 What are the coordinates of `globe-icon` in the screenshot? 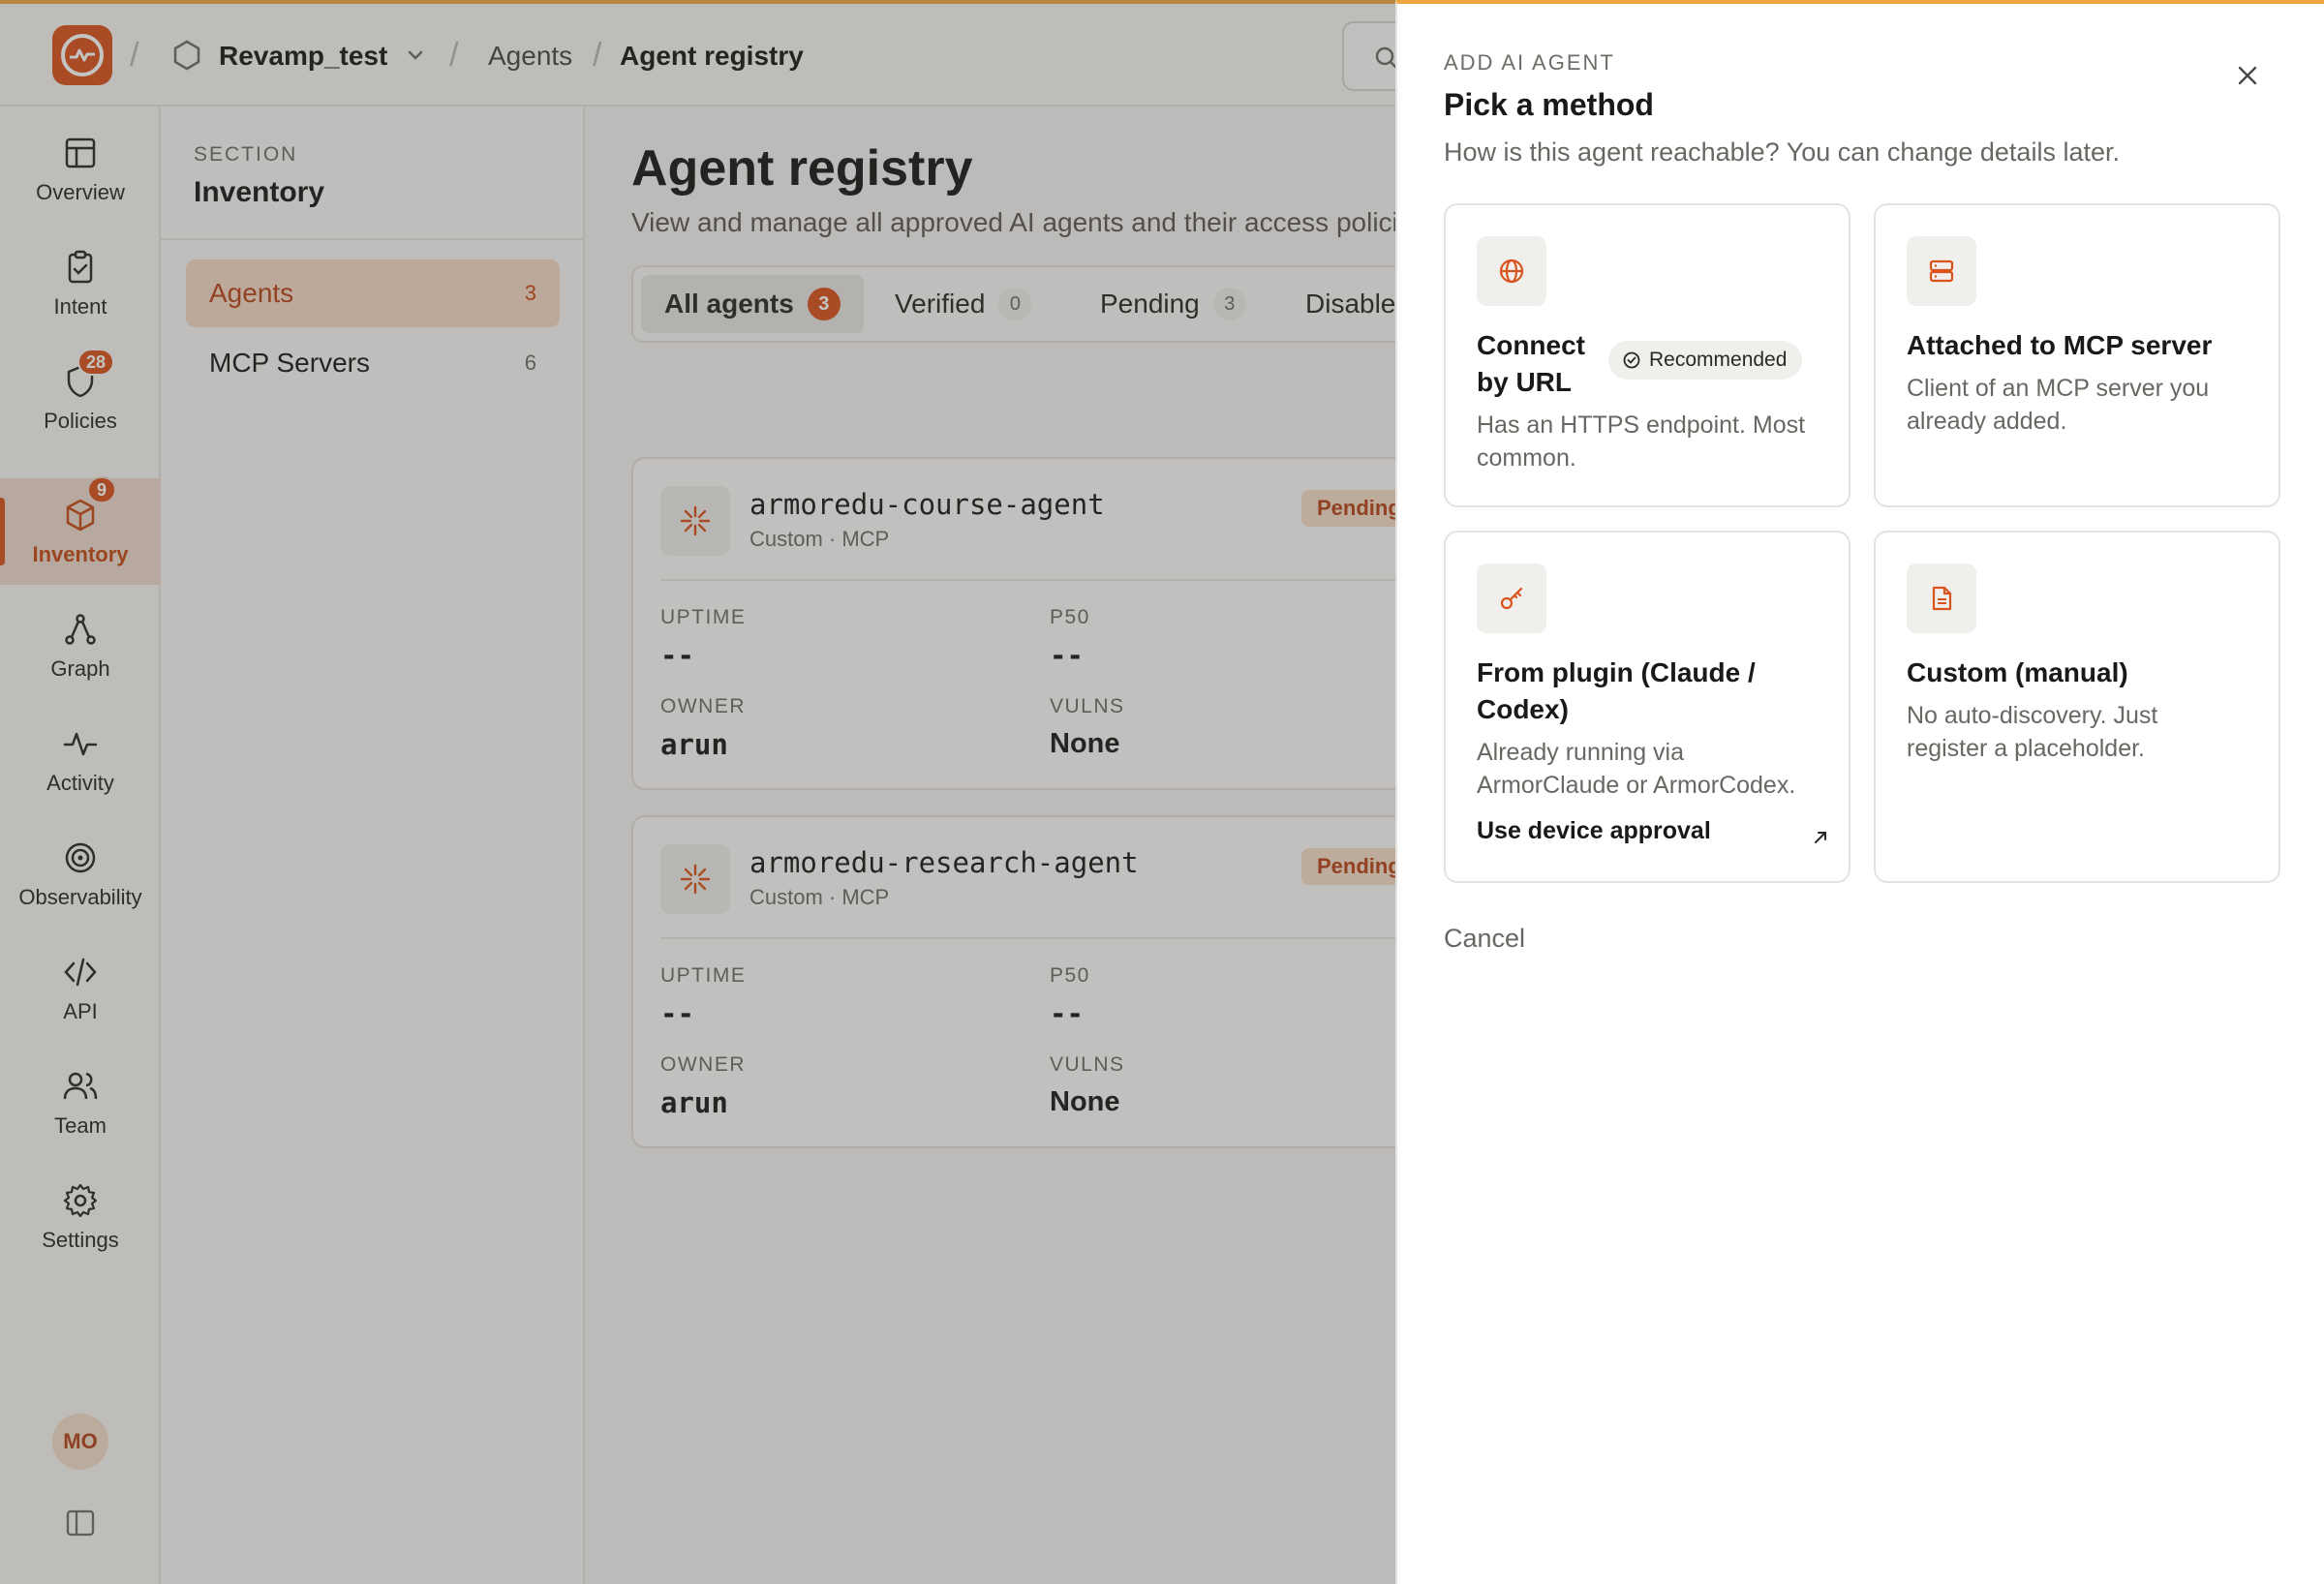 It's located at (1512, 271).